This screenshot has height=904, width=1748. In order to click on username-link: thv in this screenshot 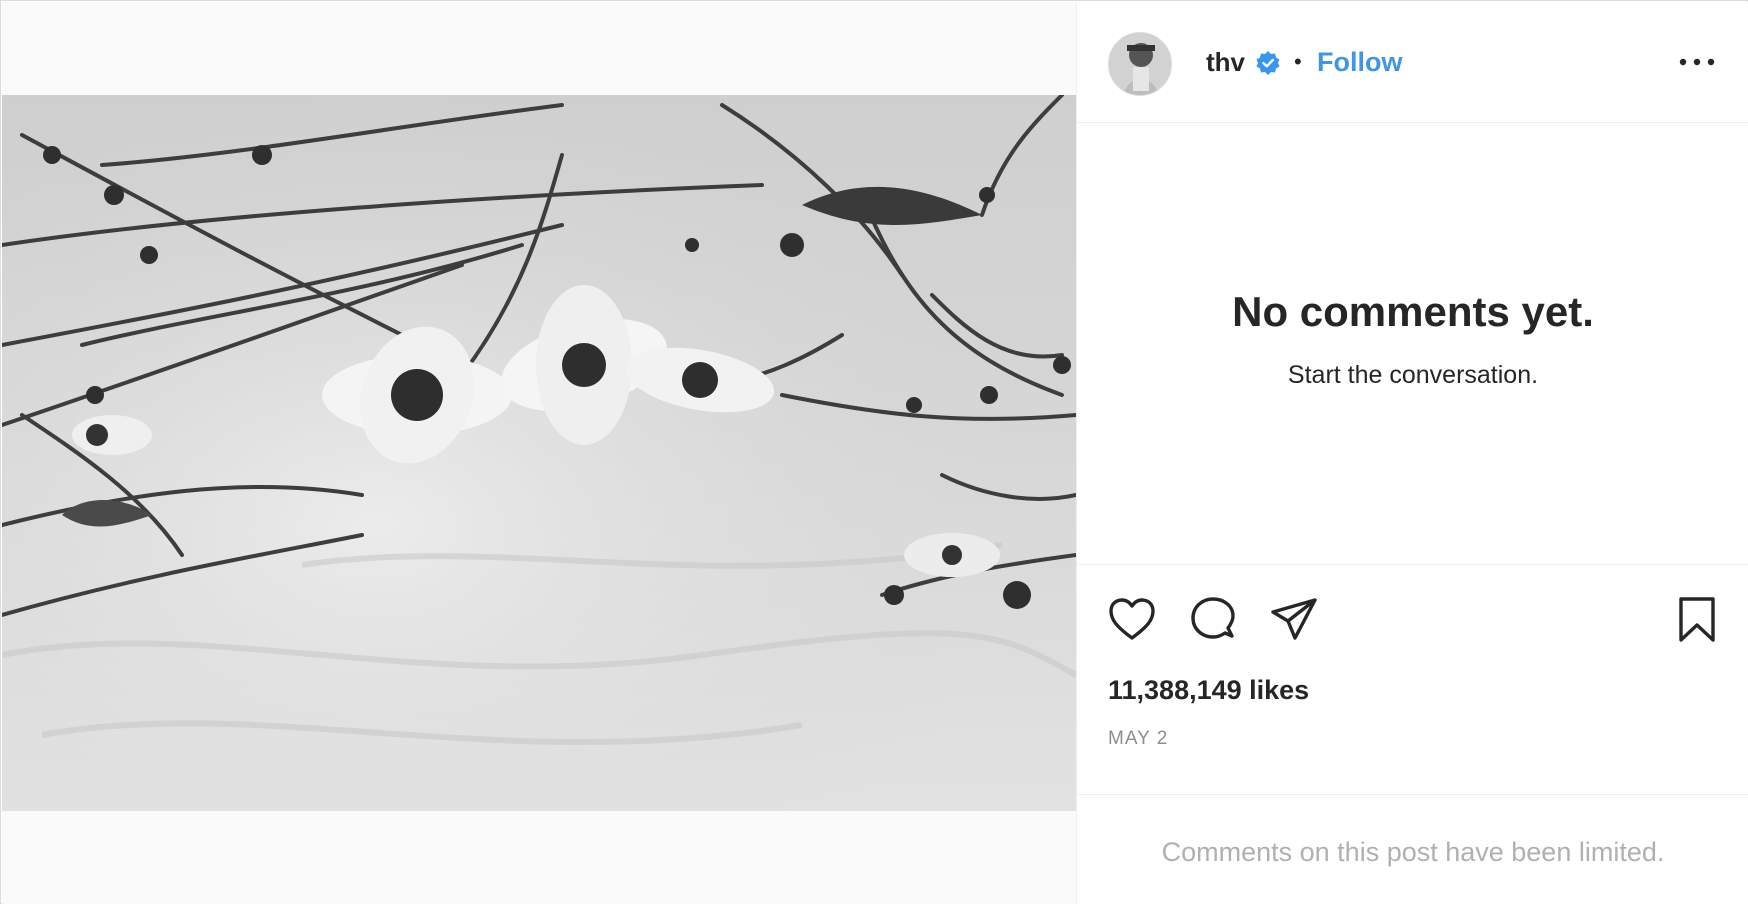, I will do `click(1225, 62)`.